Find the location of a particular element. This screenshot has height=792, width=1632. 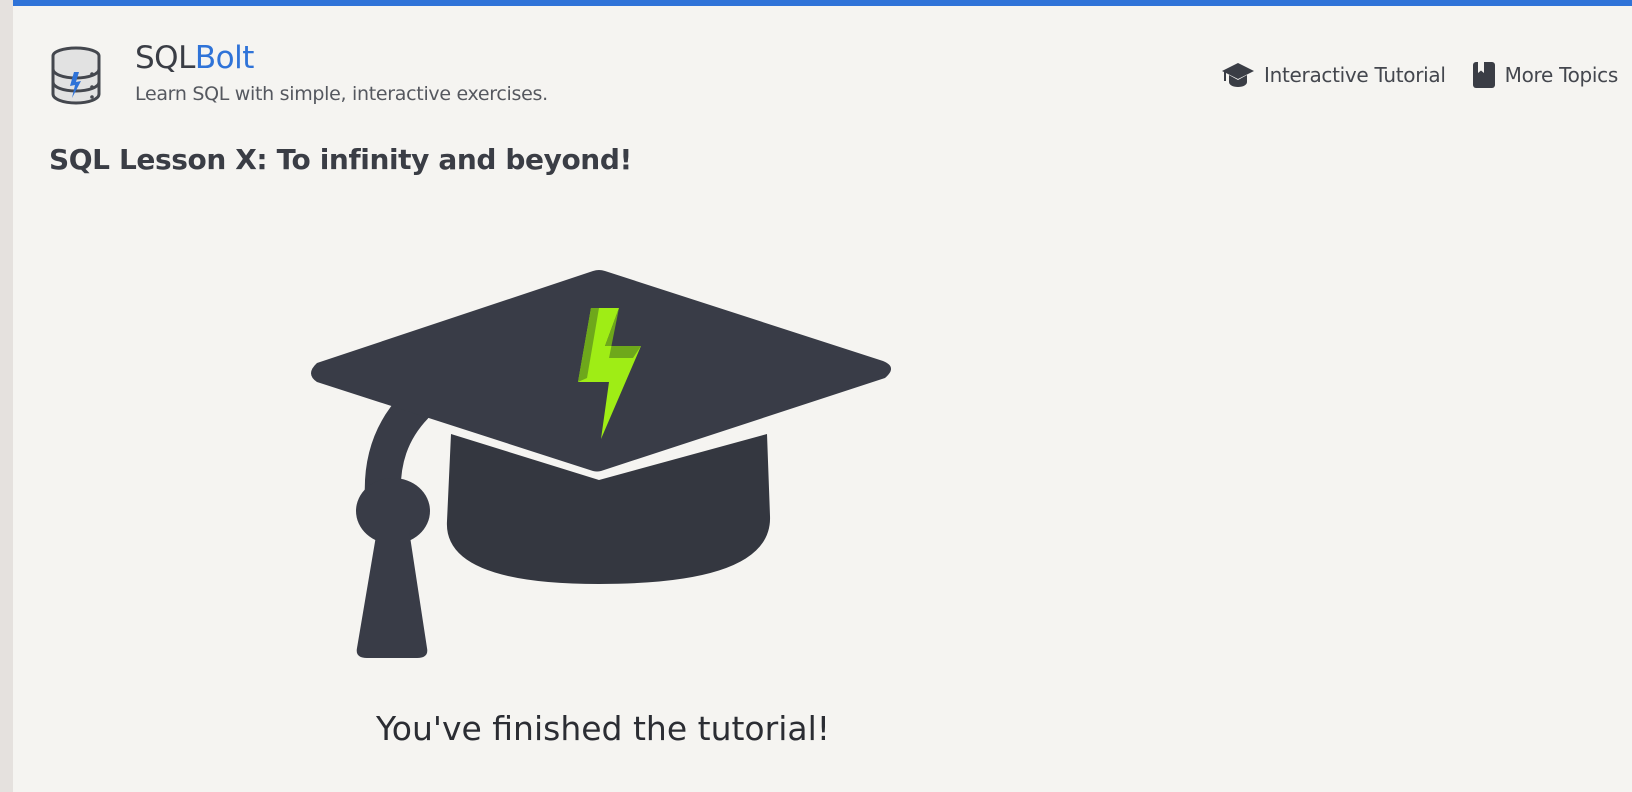

brand-name: SQLBolt is located at coordinates (194, 58).